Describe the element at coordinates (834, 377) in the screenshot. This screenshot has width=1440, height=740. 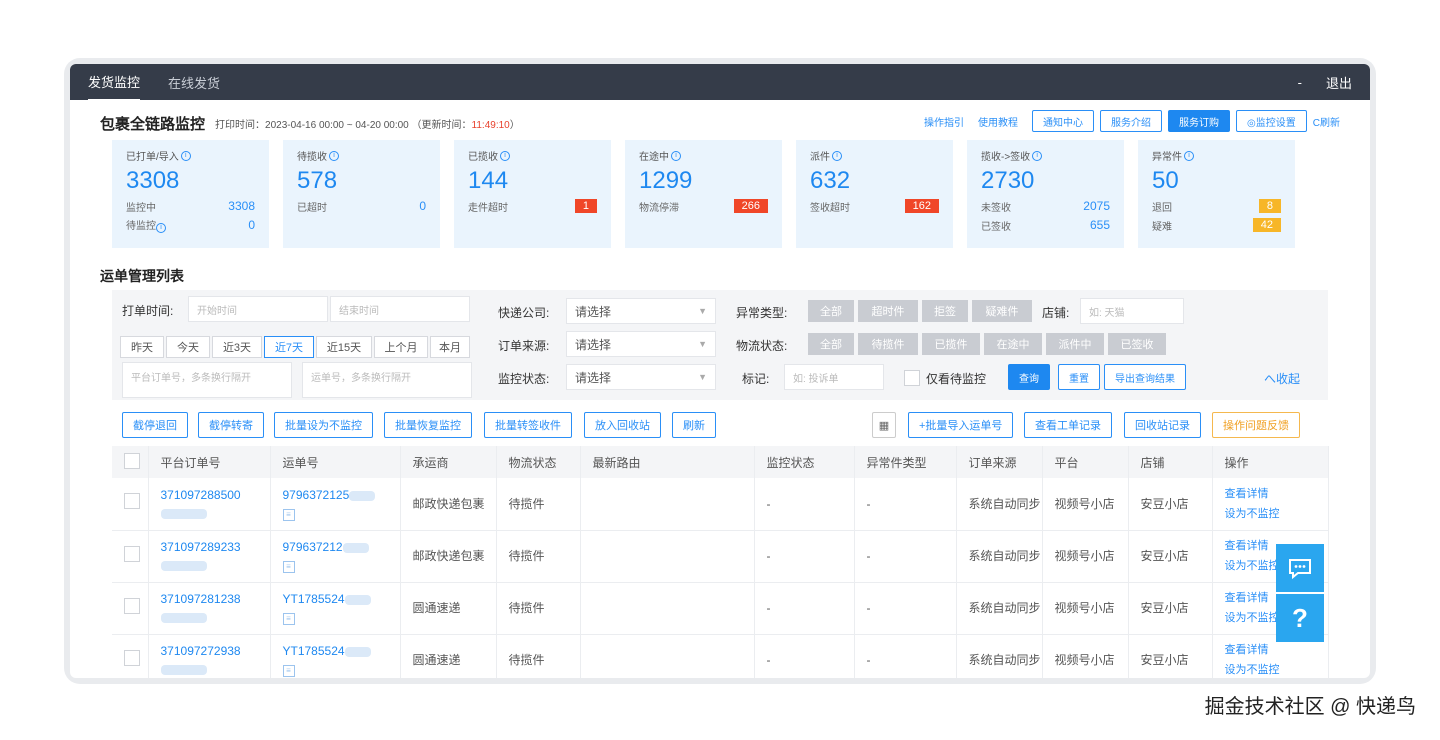
I see `mark-input: 如: 投诉单` at that location.